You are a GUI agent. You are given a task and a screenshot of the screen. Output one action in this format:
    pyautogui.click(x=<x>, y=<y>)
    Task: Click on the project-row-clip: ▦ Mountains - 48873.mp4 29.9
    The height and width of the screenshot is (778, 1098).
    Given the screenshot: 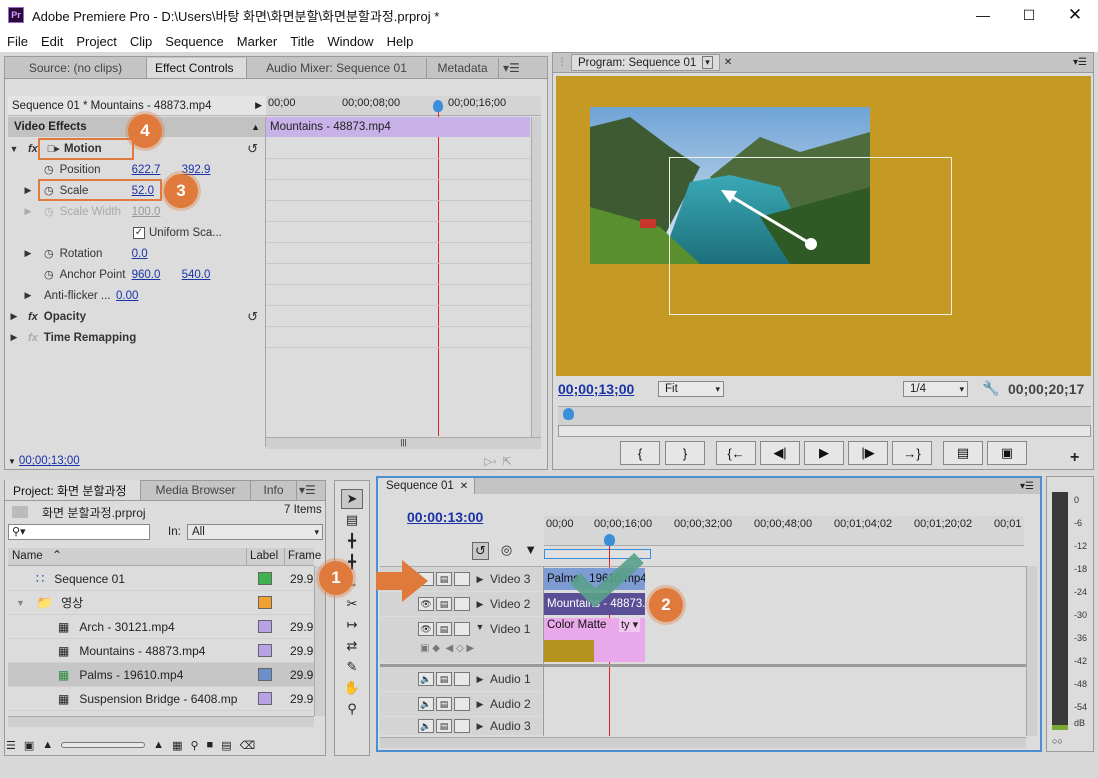 What is the action you would take?
    pyautogui.click(x=161, y=651)
    